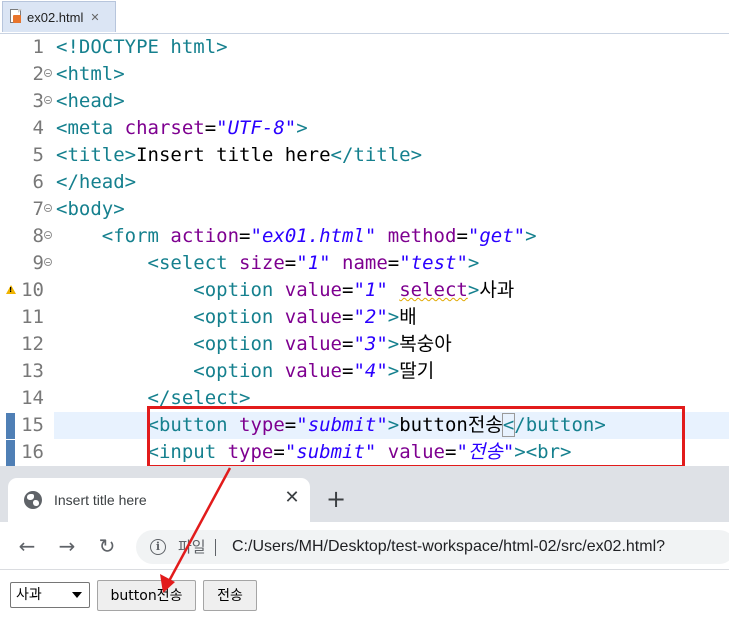  Describe the element at coordinates (342, 425) in the screenshot. I see `code-token: "submit"` at that location.